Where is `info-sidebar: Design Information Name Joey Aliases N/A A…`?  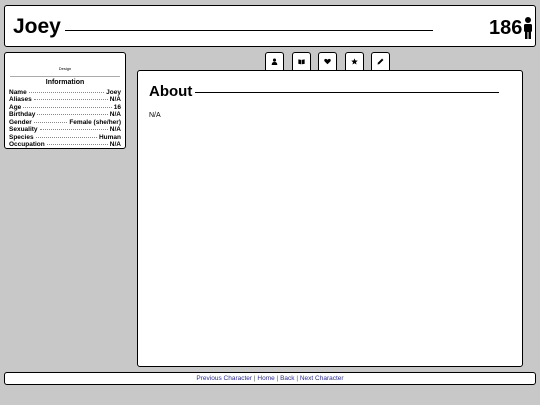 info-sidebar: Design Information Name Joey Aliases N/A A… is located at coordinates (65, 100).